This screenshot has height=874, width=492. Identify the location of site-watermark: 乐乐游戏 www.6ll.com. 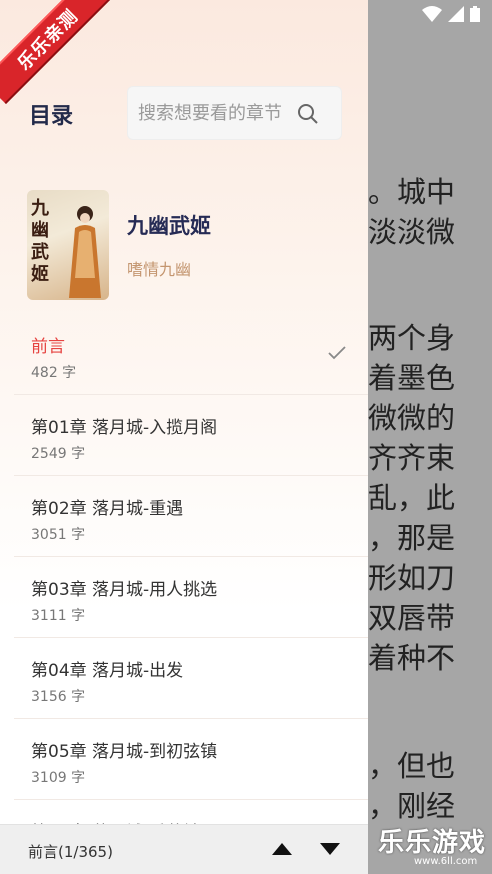
(433, 848).